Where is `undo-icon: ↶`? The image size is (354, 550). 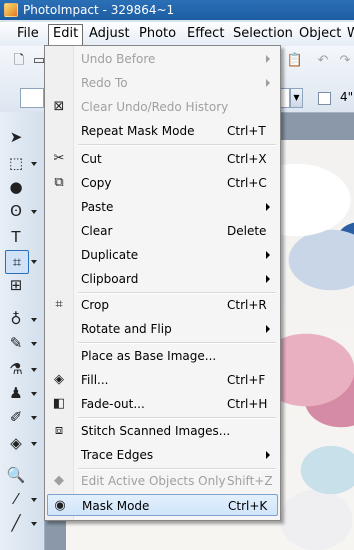 undo-icon: ↶ is located at coordinates (323, 61).